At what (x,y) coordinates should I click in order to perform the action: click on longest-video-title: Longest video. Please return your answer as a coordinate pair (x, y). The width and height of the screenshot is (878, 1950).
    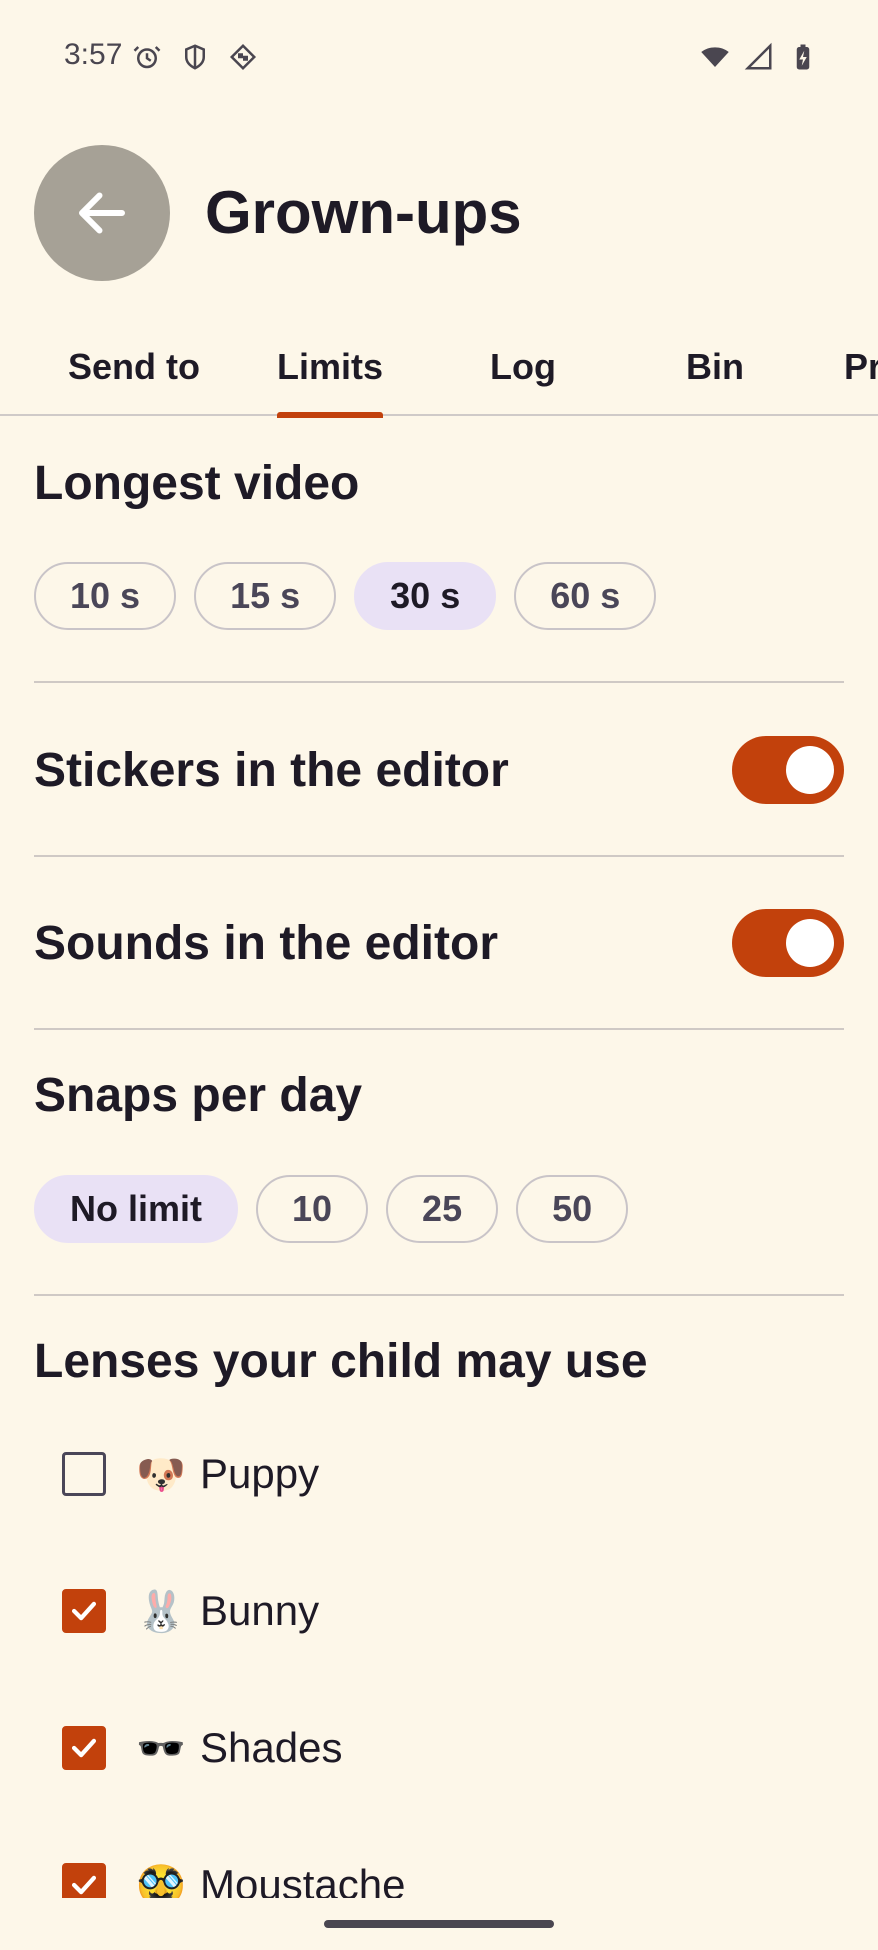
    Looking at the image, I should click on (197, 483).